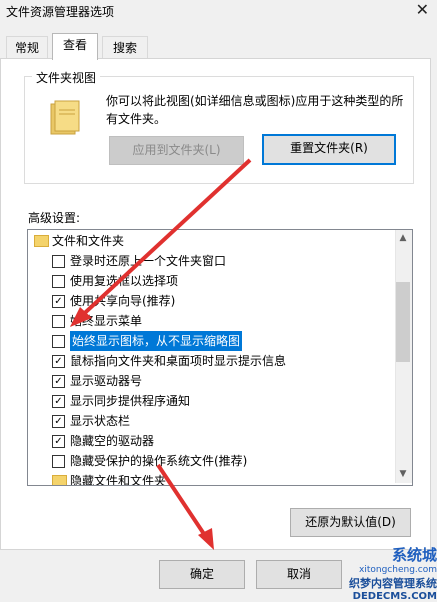 The height and width of the screenshot is (602, 437). I want to click on watermark-line2: xitongcheng.com, so click(398, 570).